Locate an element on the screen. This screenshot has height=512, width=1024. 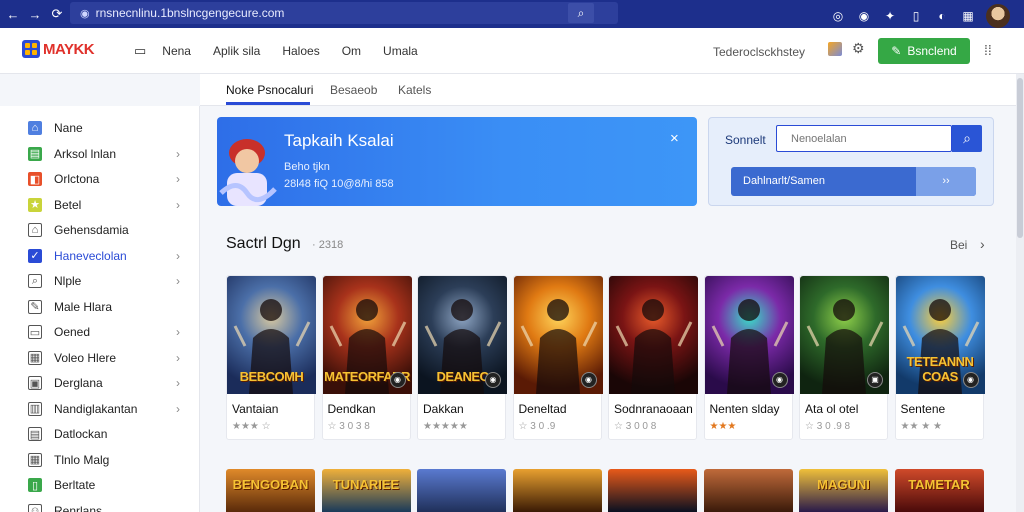
sidebar-item: ★ Betel › is located at coordinates (108, 205).